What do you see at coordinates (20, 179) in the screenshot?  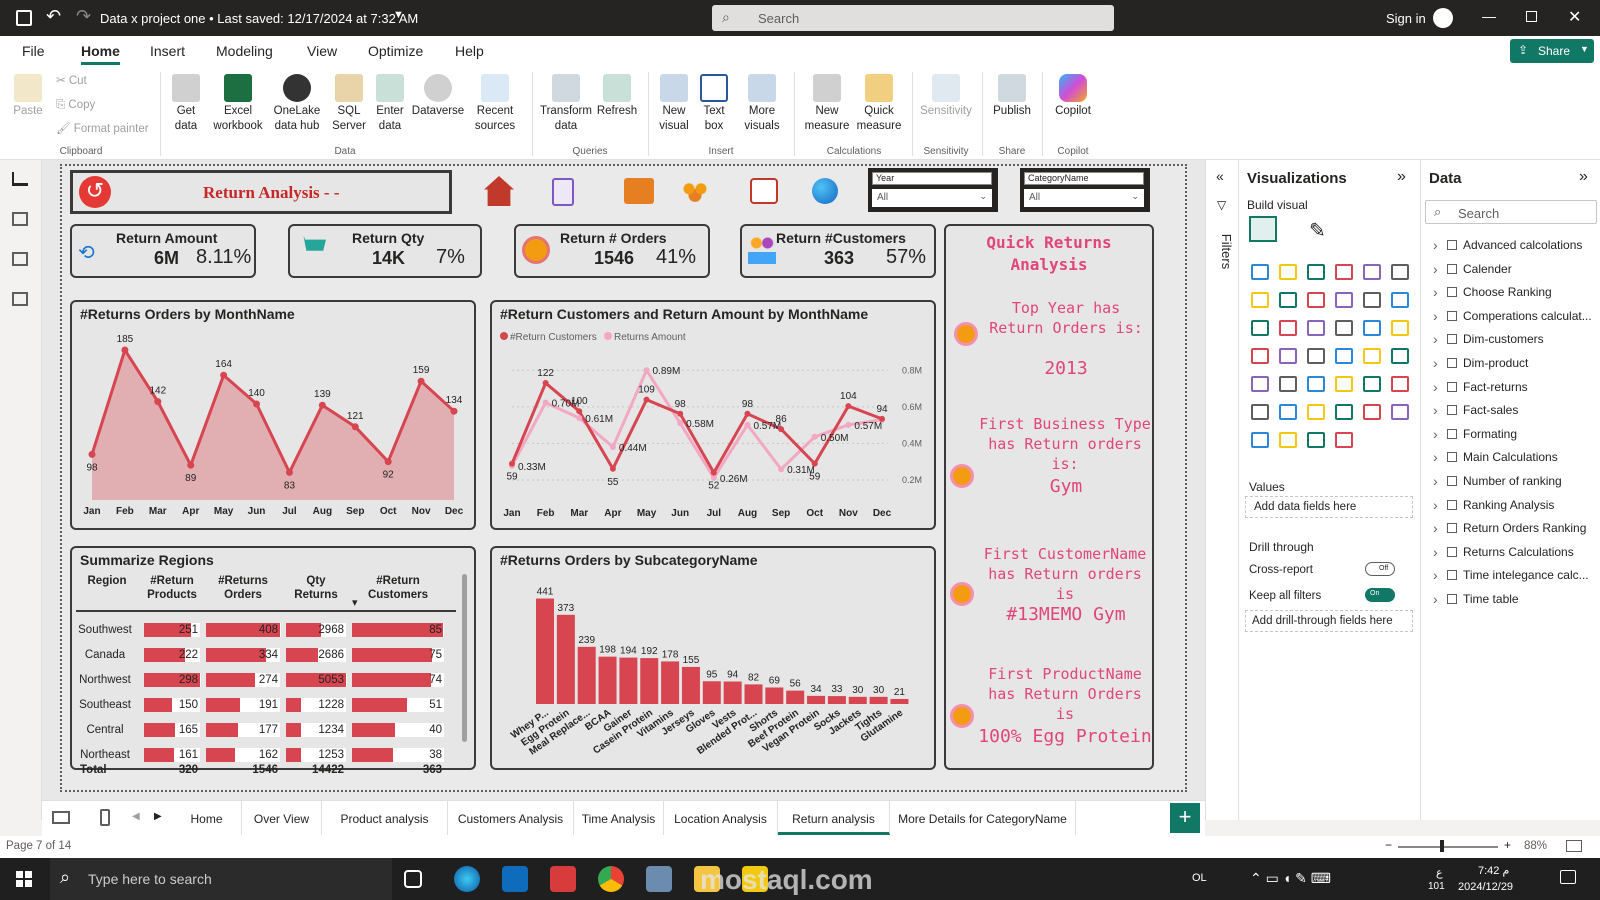 I see `report-view-icon` at bounding box center [20, 179].